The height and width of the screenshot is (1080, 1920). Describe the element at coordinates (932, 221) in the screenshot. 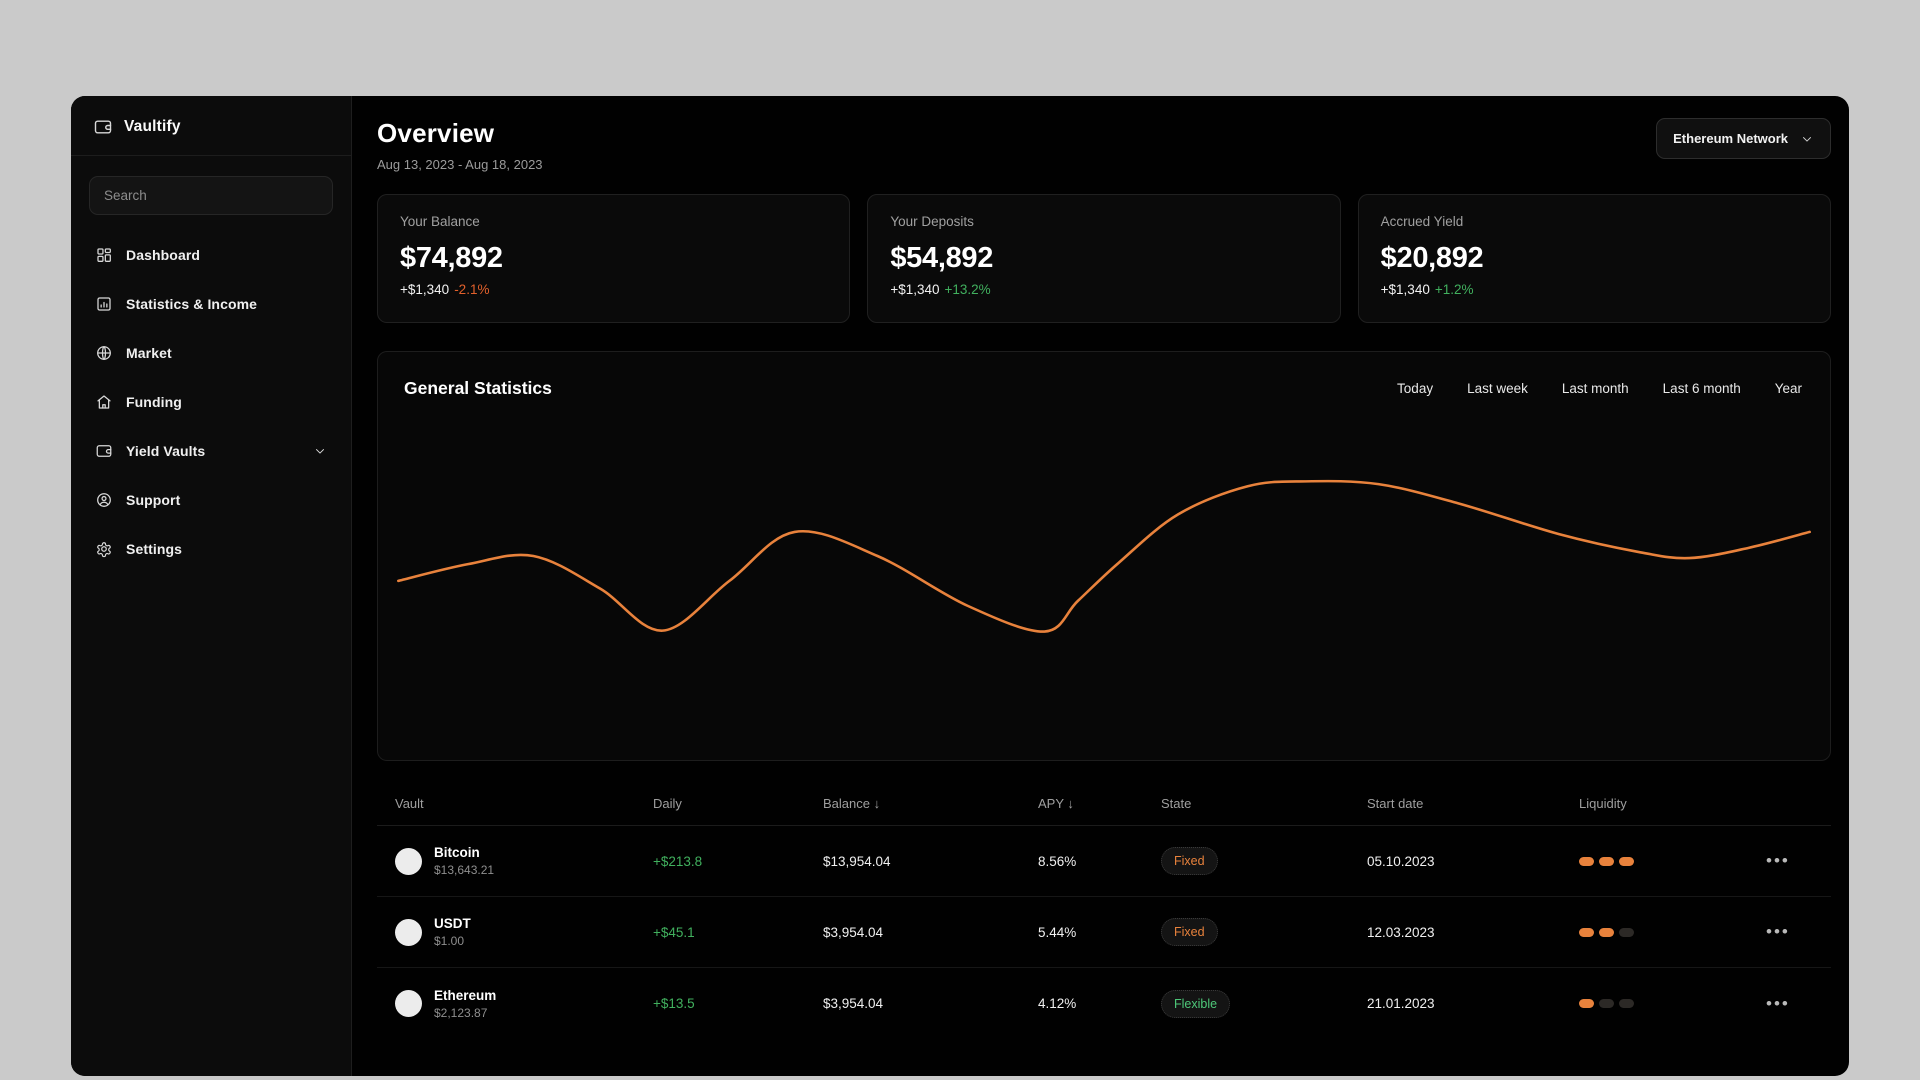

I see `stat-label: Your Deposits` at that location.